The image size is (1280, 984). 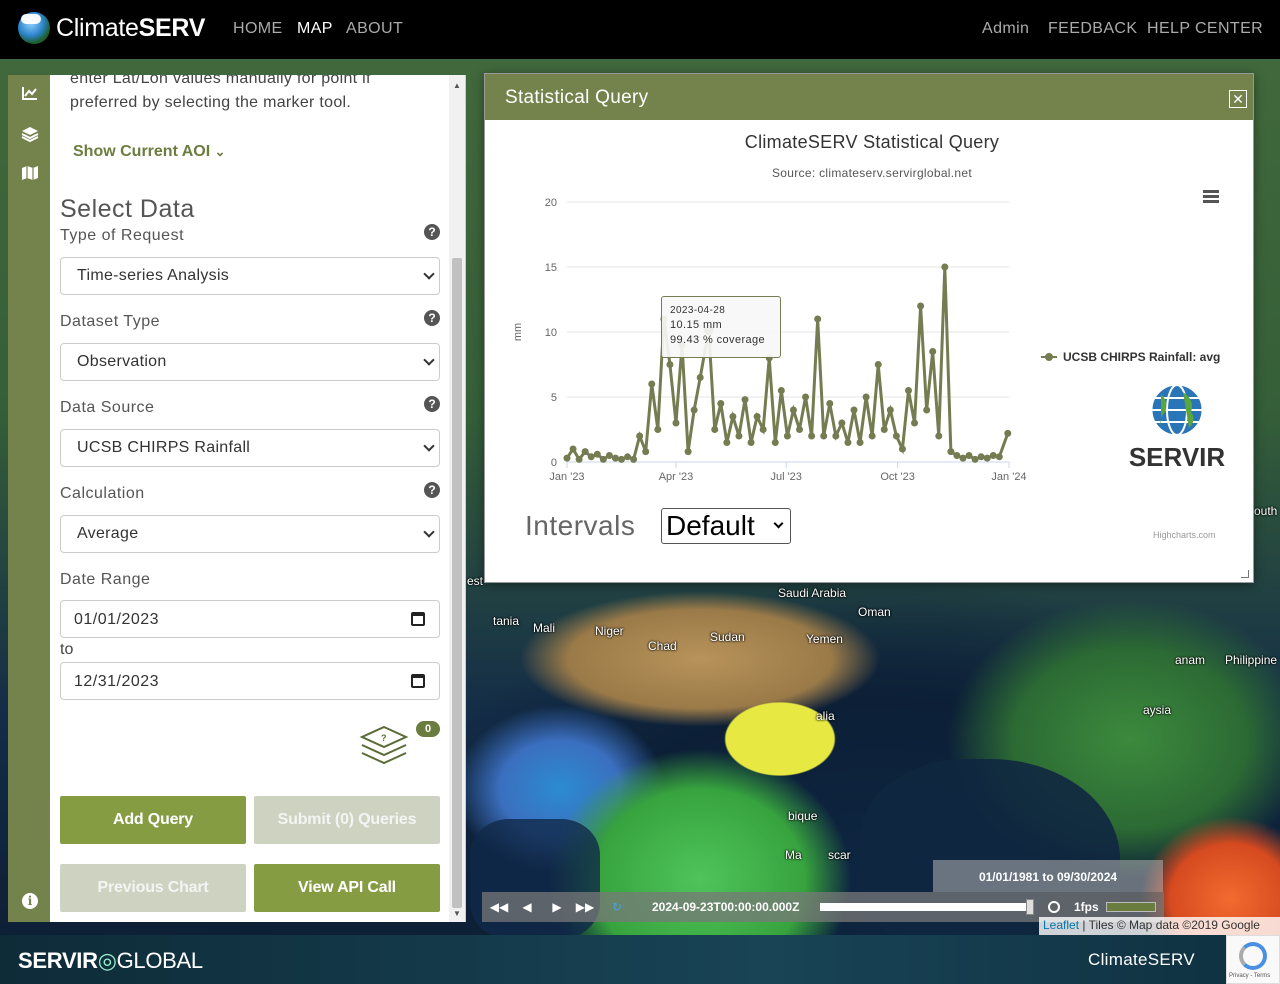 What do you see at coordinates (30, 95) in the screenshot?
I see `chart-icon` at bounding box center [30, 95].